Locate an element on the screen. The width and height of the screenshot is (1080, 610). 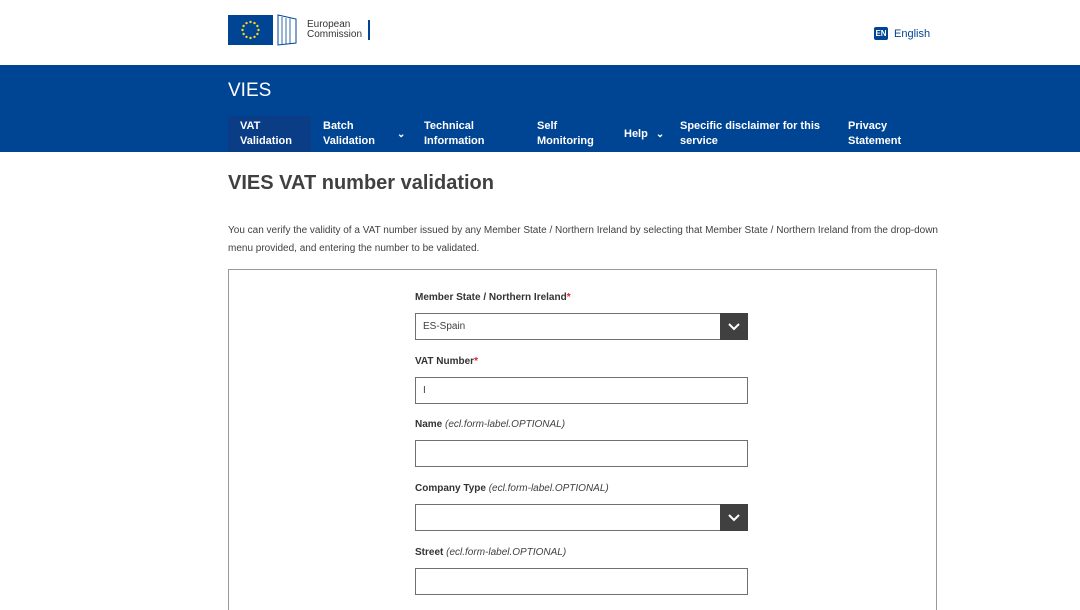
nav-batch-validation: Batch Validation ⌄ is located at coordinates (368, 134).